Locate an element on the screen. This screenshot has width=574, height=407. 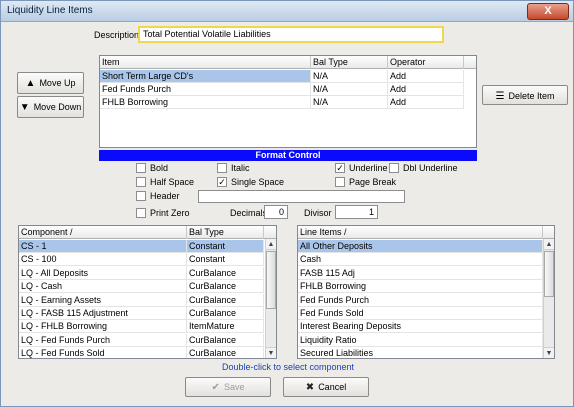
cancel-button: ✖ Cancel is located at coordinates (326, 387).